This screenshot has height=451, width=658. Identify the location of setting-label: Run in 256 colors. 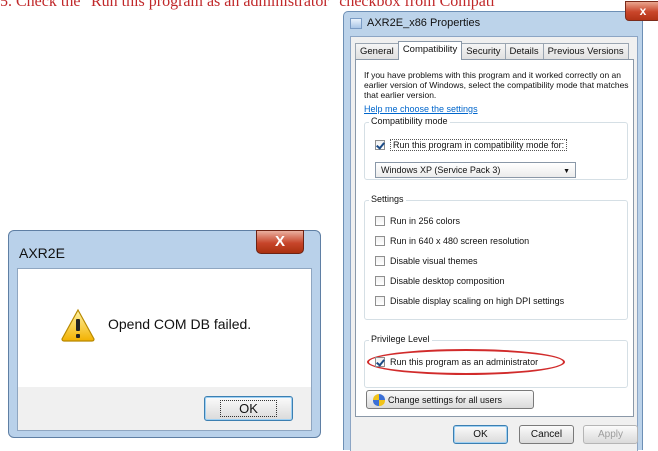
(425, 221).